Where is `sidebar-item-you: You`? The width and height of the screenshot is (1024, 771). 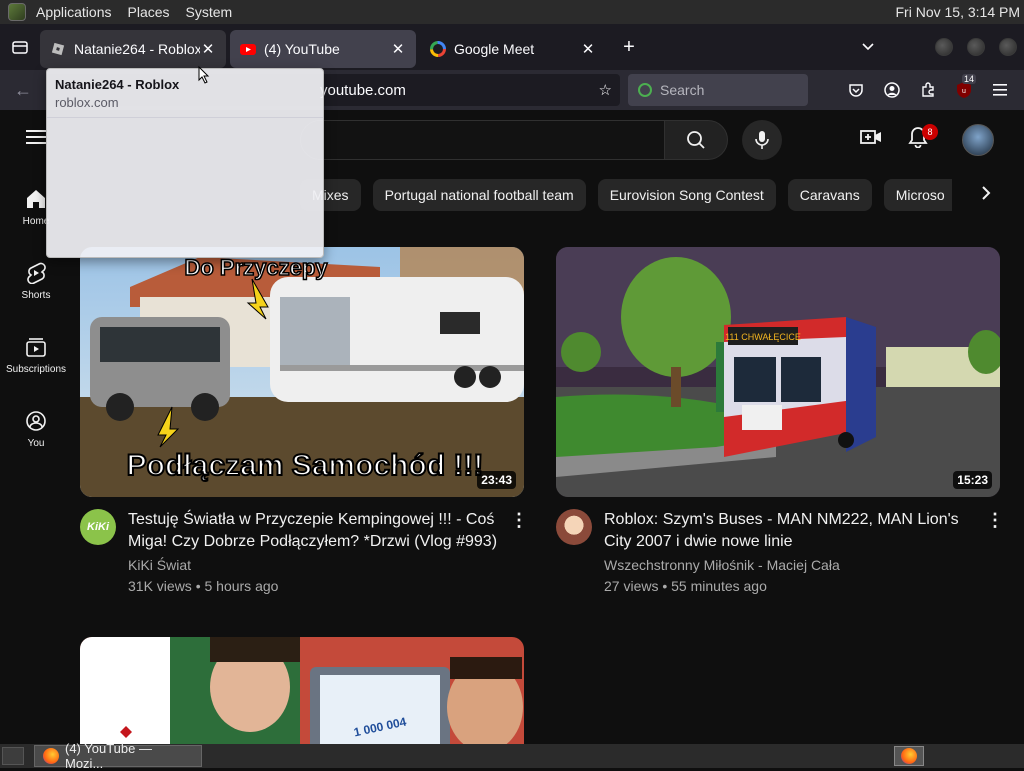
sidebar-item-you: You is located at coordinates (36, 429).